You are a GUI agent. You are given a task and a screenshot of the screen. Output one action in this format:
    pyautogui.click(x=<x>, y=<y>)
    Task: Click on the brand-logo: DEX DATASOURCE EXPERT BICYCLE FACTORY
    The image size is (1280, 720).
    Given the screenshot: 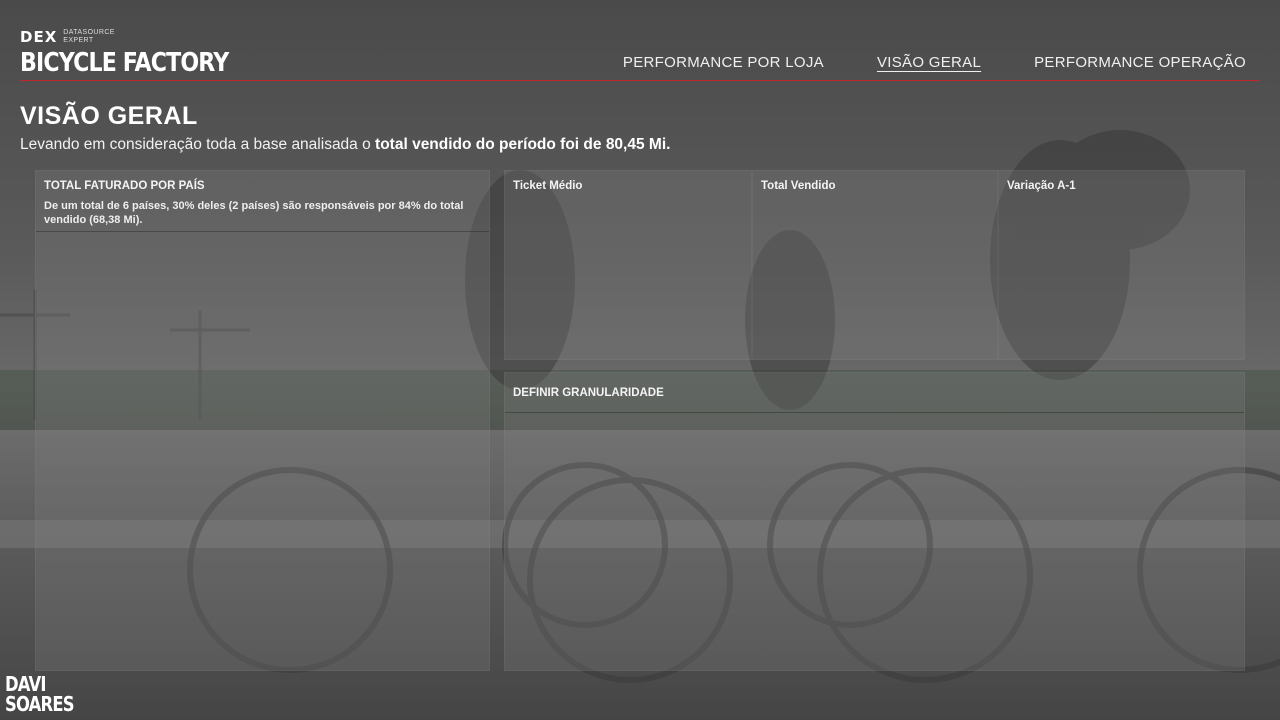 What is the action you would take?
    pyautogui.click(x=142, y=53)
    